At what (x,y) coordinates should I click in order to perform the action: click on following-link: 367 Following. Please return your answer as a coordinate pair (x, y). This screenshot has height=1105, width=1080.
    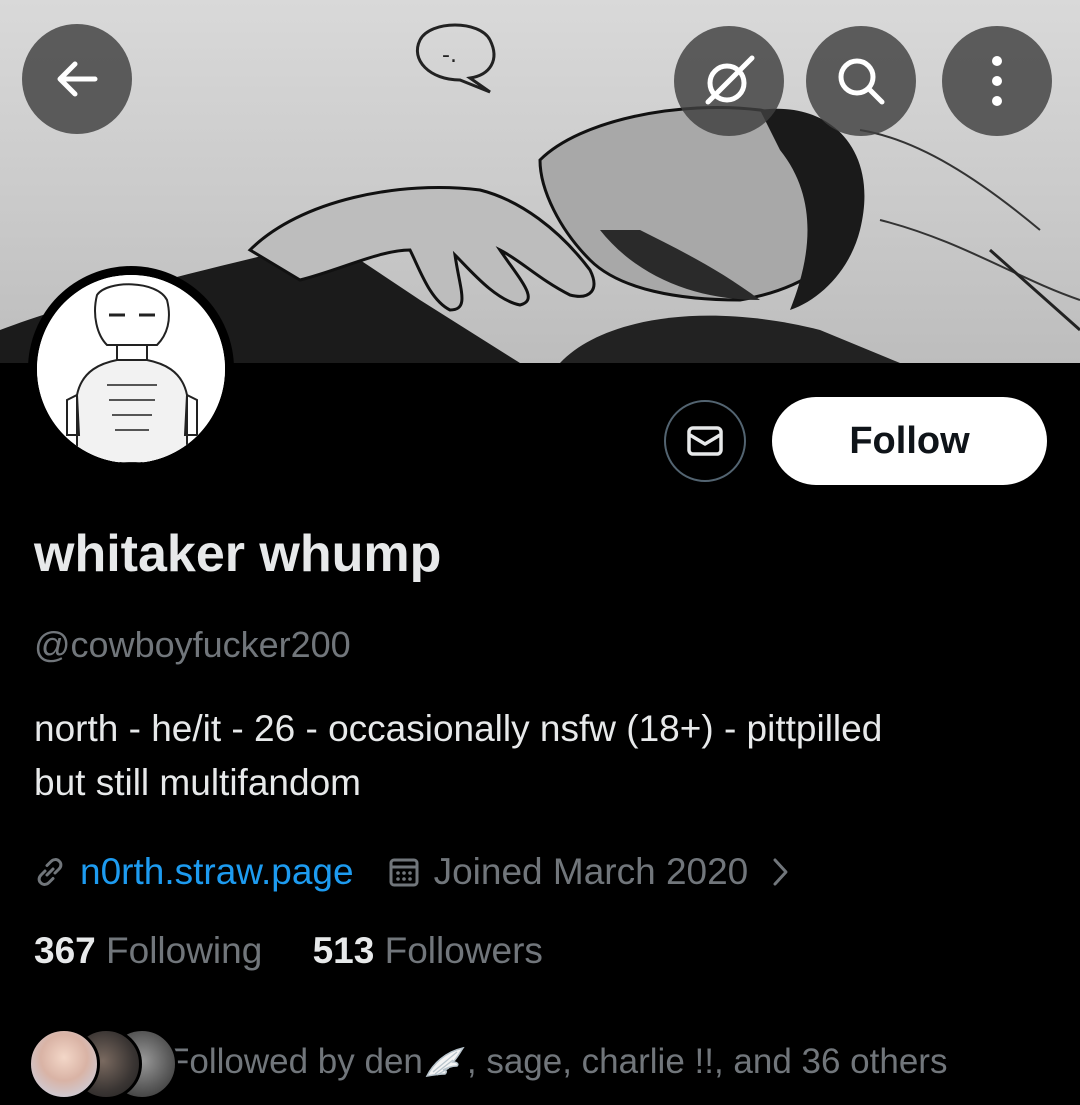
    Looking at the image, I should click on (148, 950).